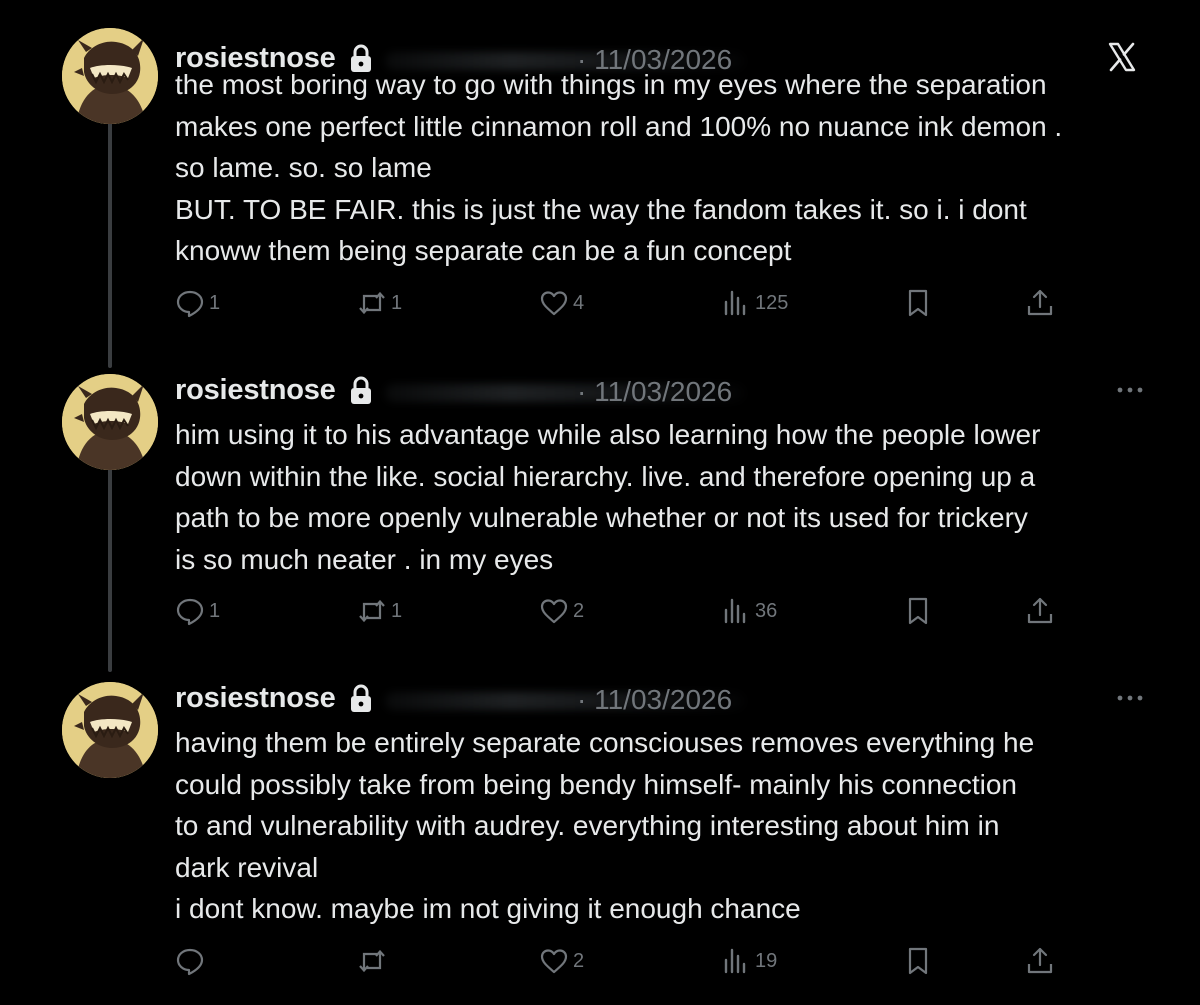 The width and height of the screenshot is (1200, 1005). I want to click on views-button: 125, so click(754, 303).